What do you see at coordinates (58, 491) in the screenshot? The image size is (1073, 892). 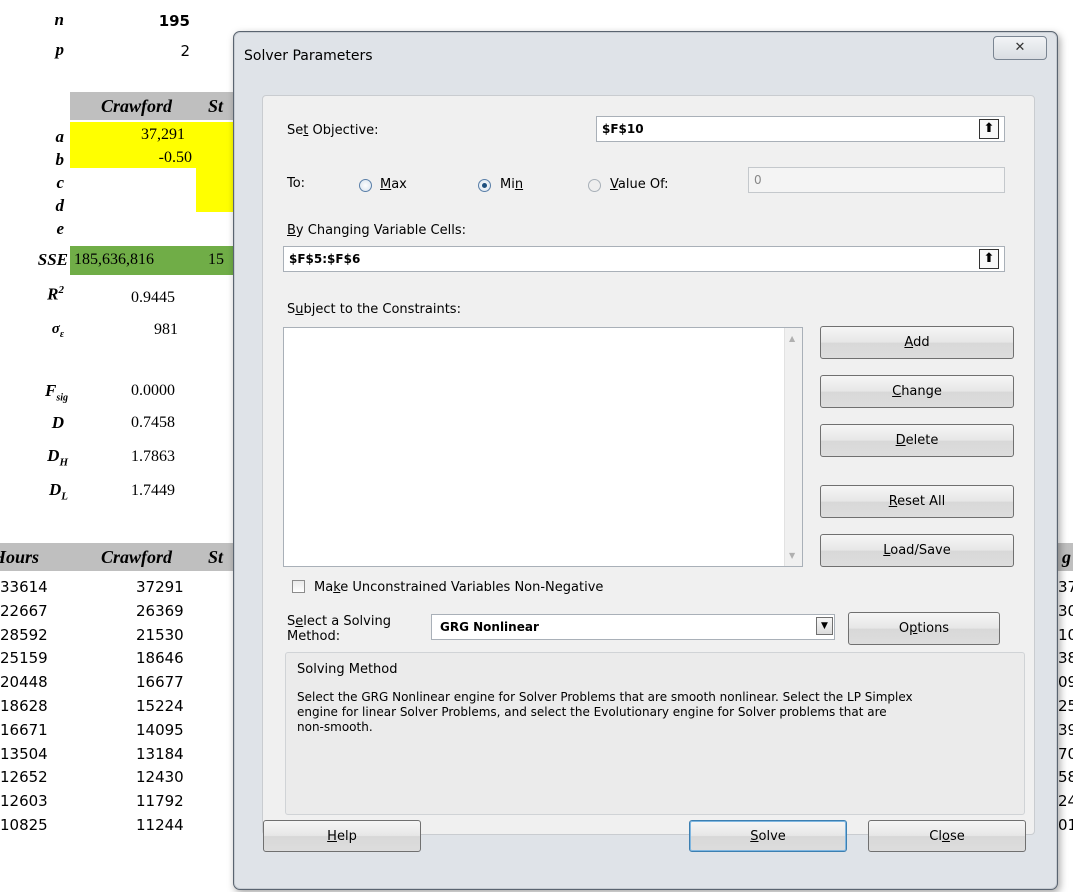 I see `stat-label-dl: DL` at bounding box center [58, 491].